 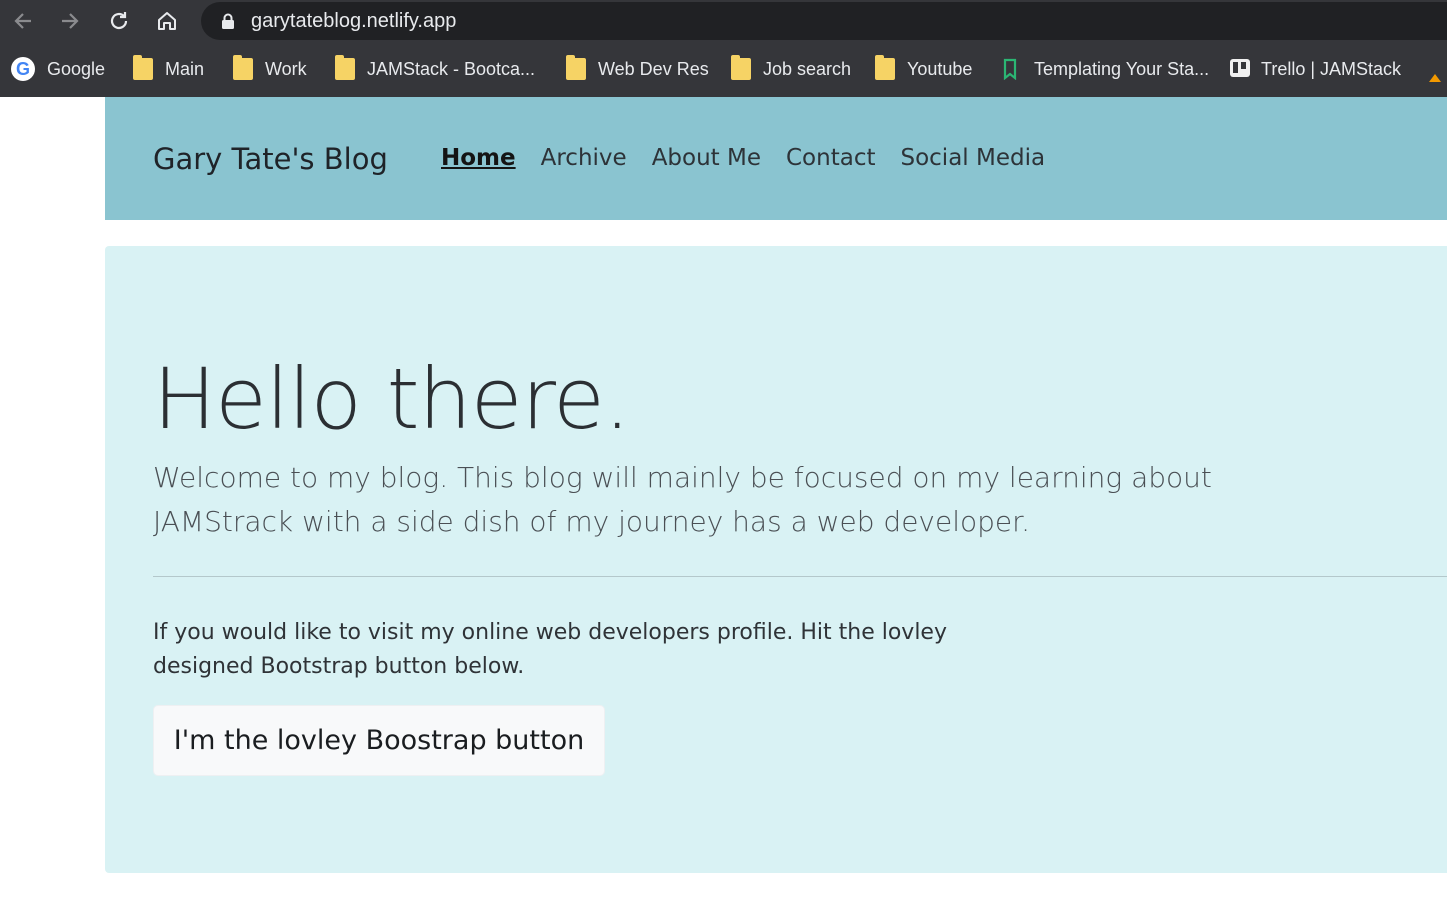 I want to click on site-brand: Gary Tate's Blog, so click(x=270, y=159).